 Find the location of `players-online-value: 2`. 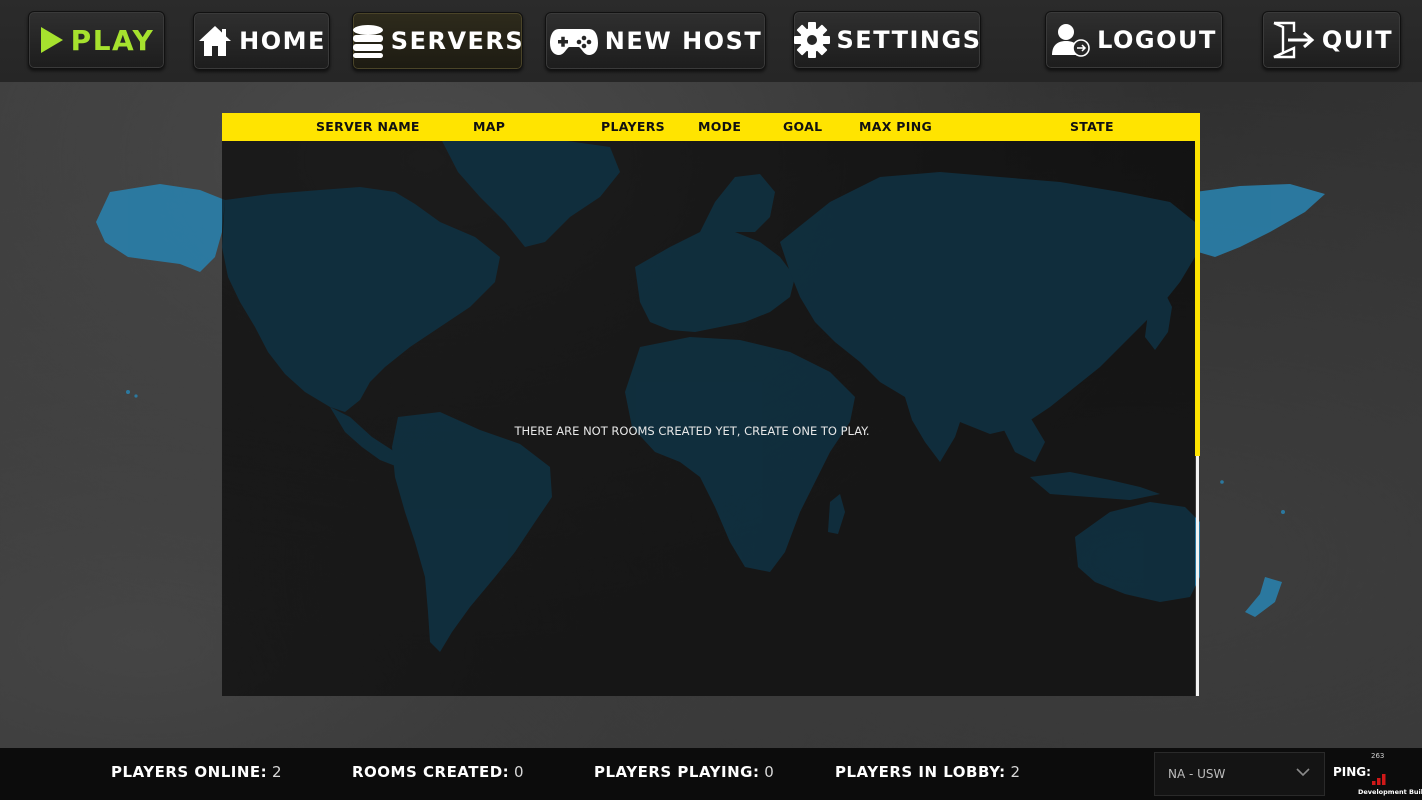

players-online-value: 2 is located at coordinates (276, 772).